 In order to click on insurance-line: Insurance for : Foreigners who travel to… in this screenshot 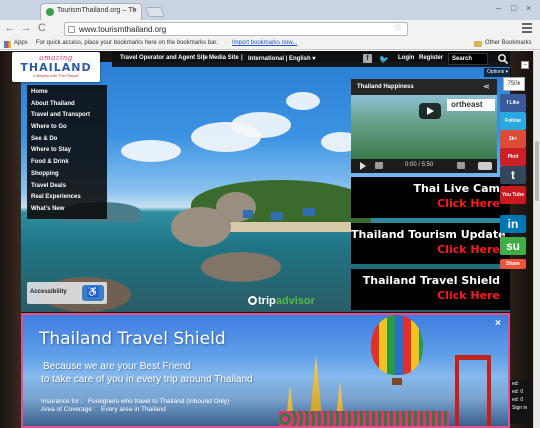, I will do `click(135, 401)`.